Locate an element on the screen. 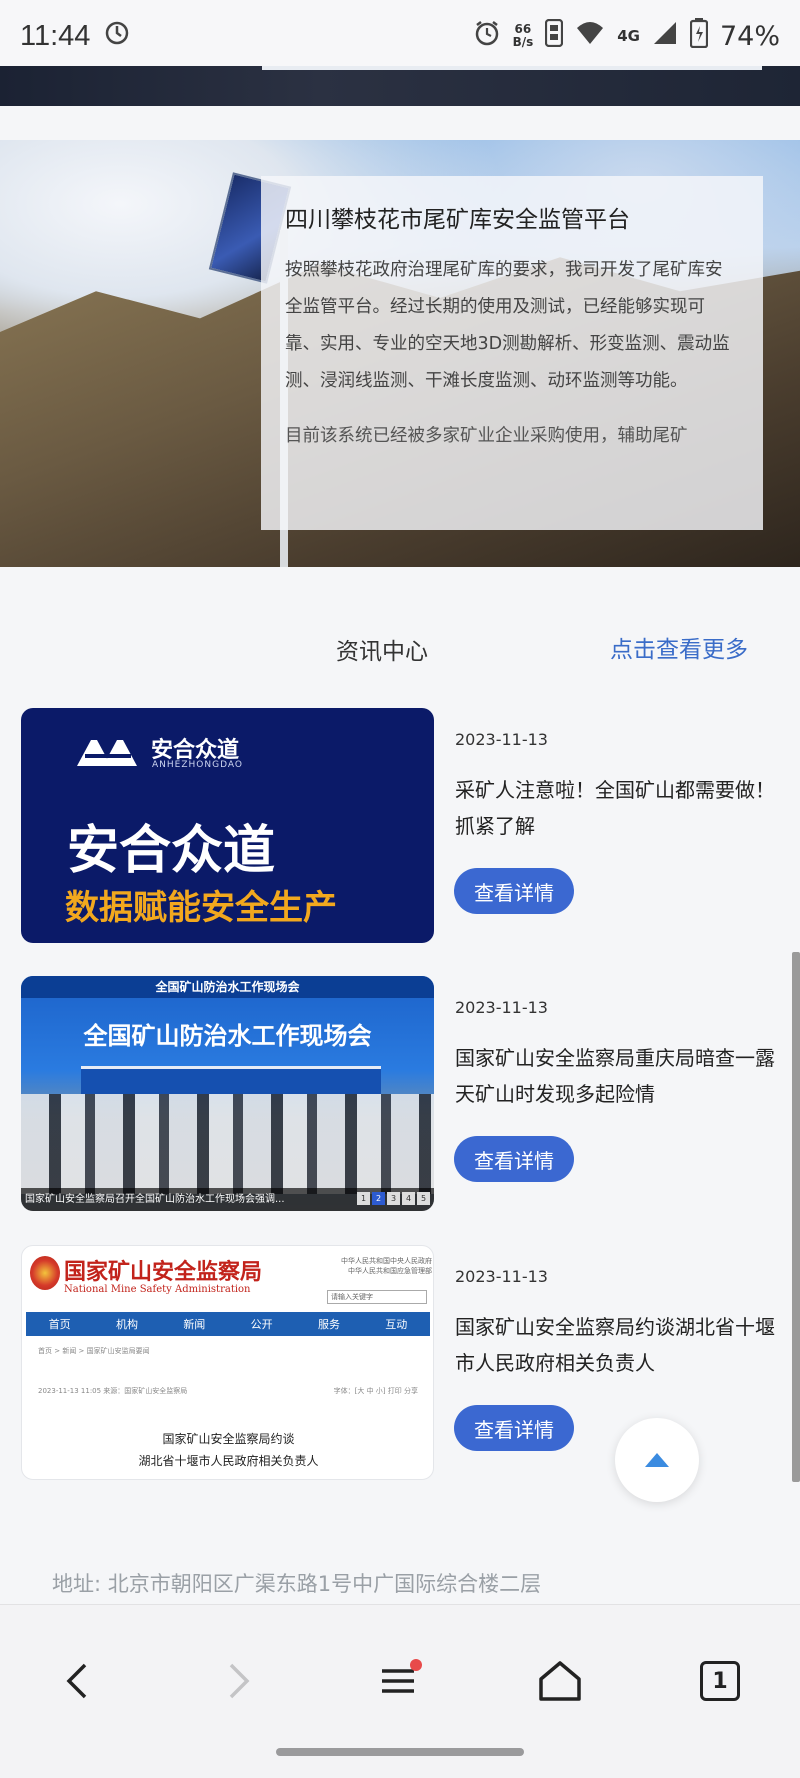 Image resolution: width=800 pixels, height=1778 pixels. pager-dot: 4 is located at coordinates (408, 1198).